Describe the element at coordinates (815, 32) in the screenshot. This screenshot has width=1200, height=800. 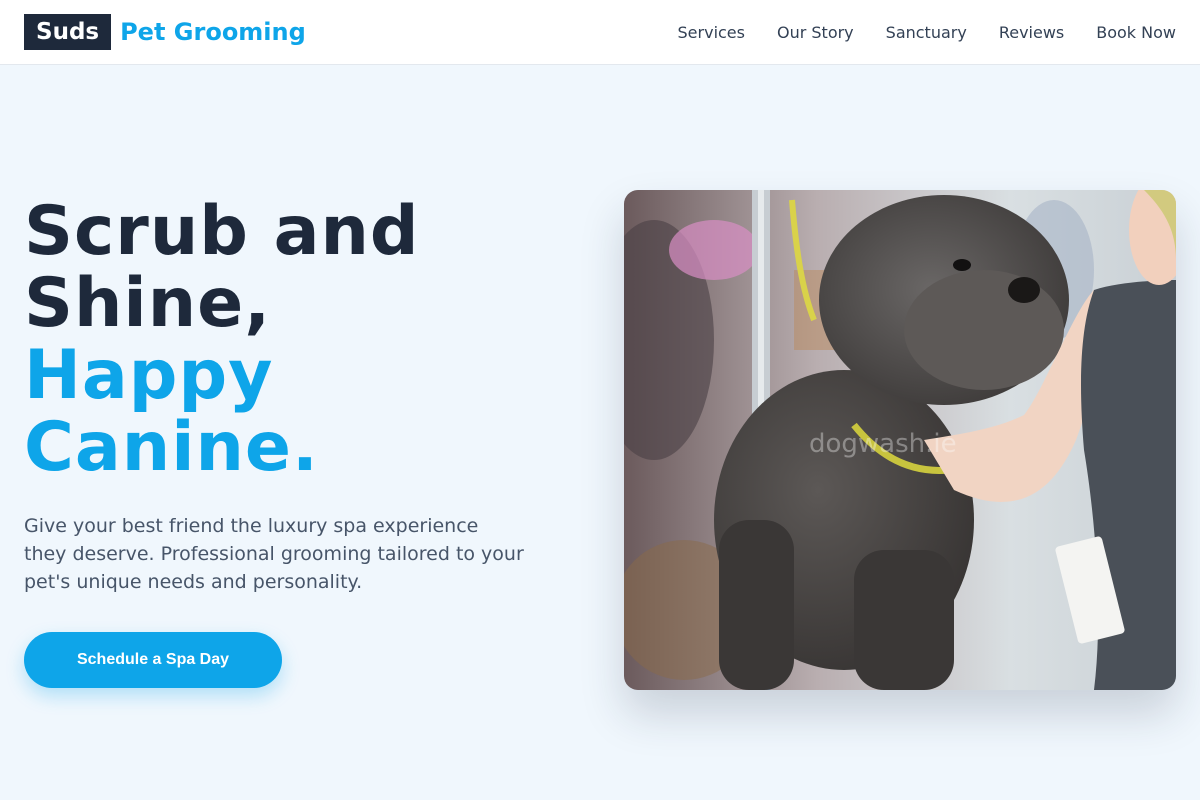
I see `nav-link-our-story: Our Story` at that location.